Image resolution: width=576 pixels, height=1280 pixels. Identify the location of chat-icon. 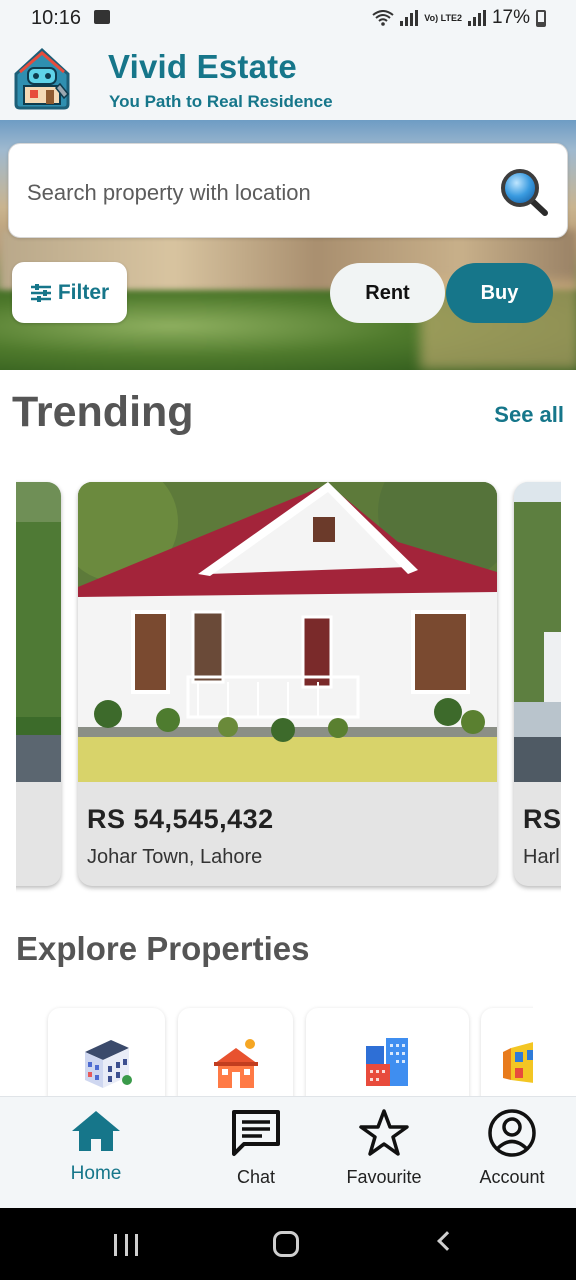
(256, 1133).